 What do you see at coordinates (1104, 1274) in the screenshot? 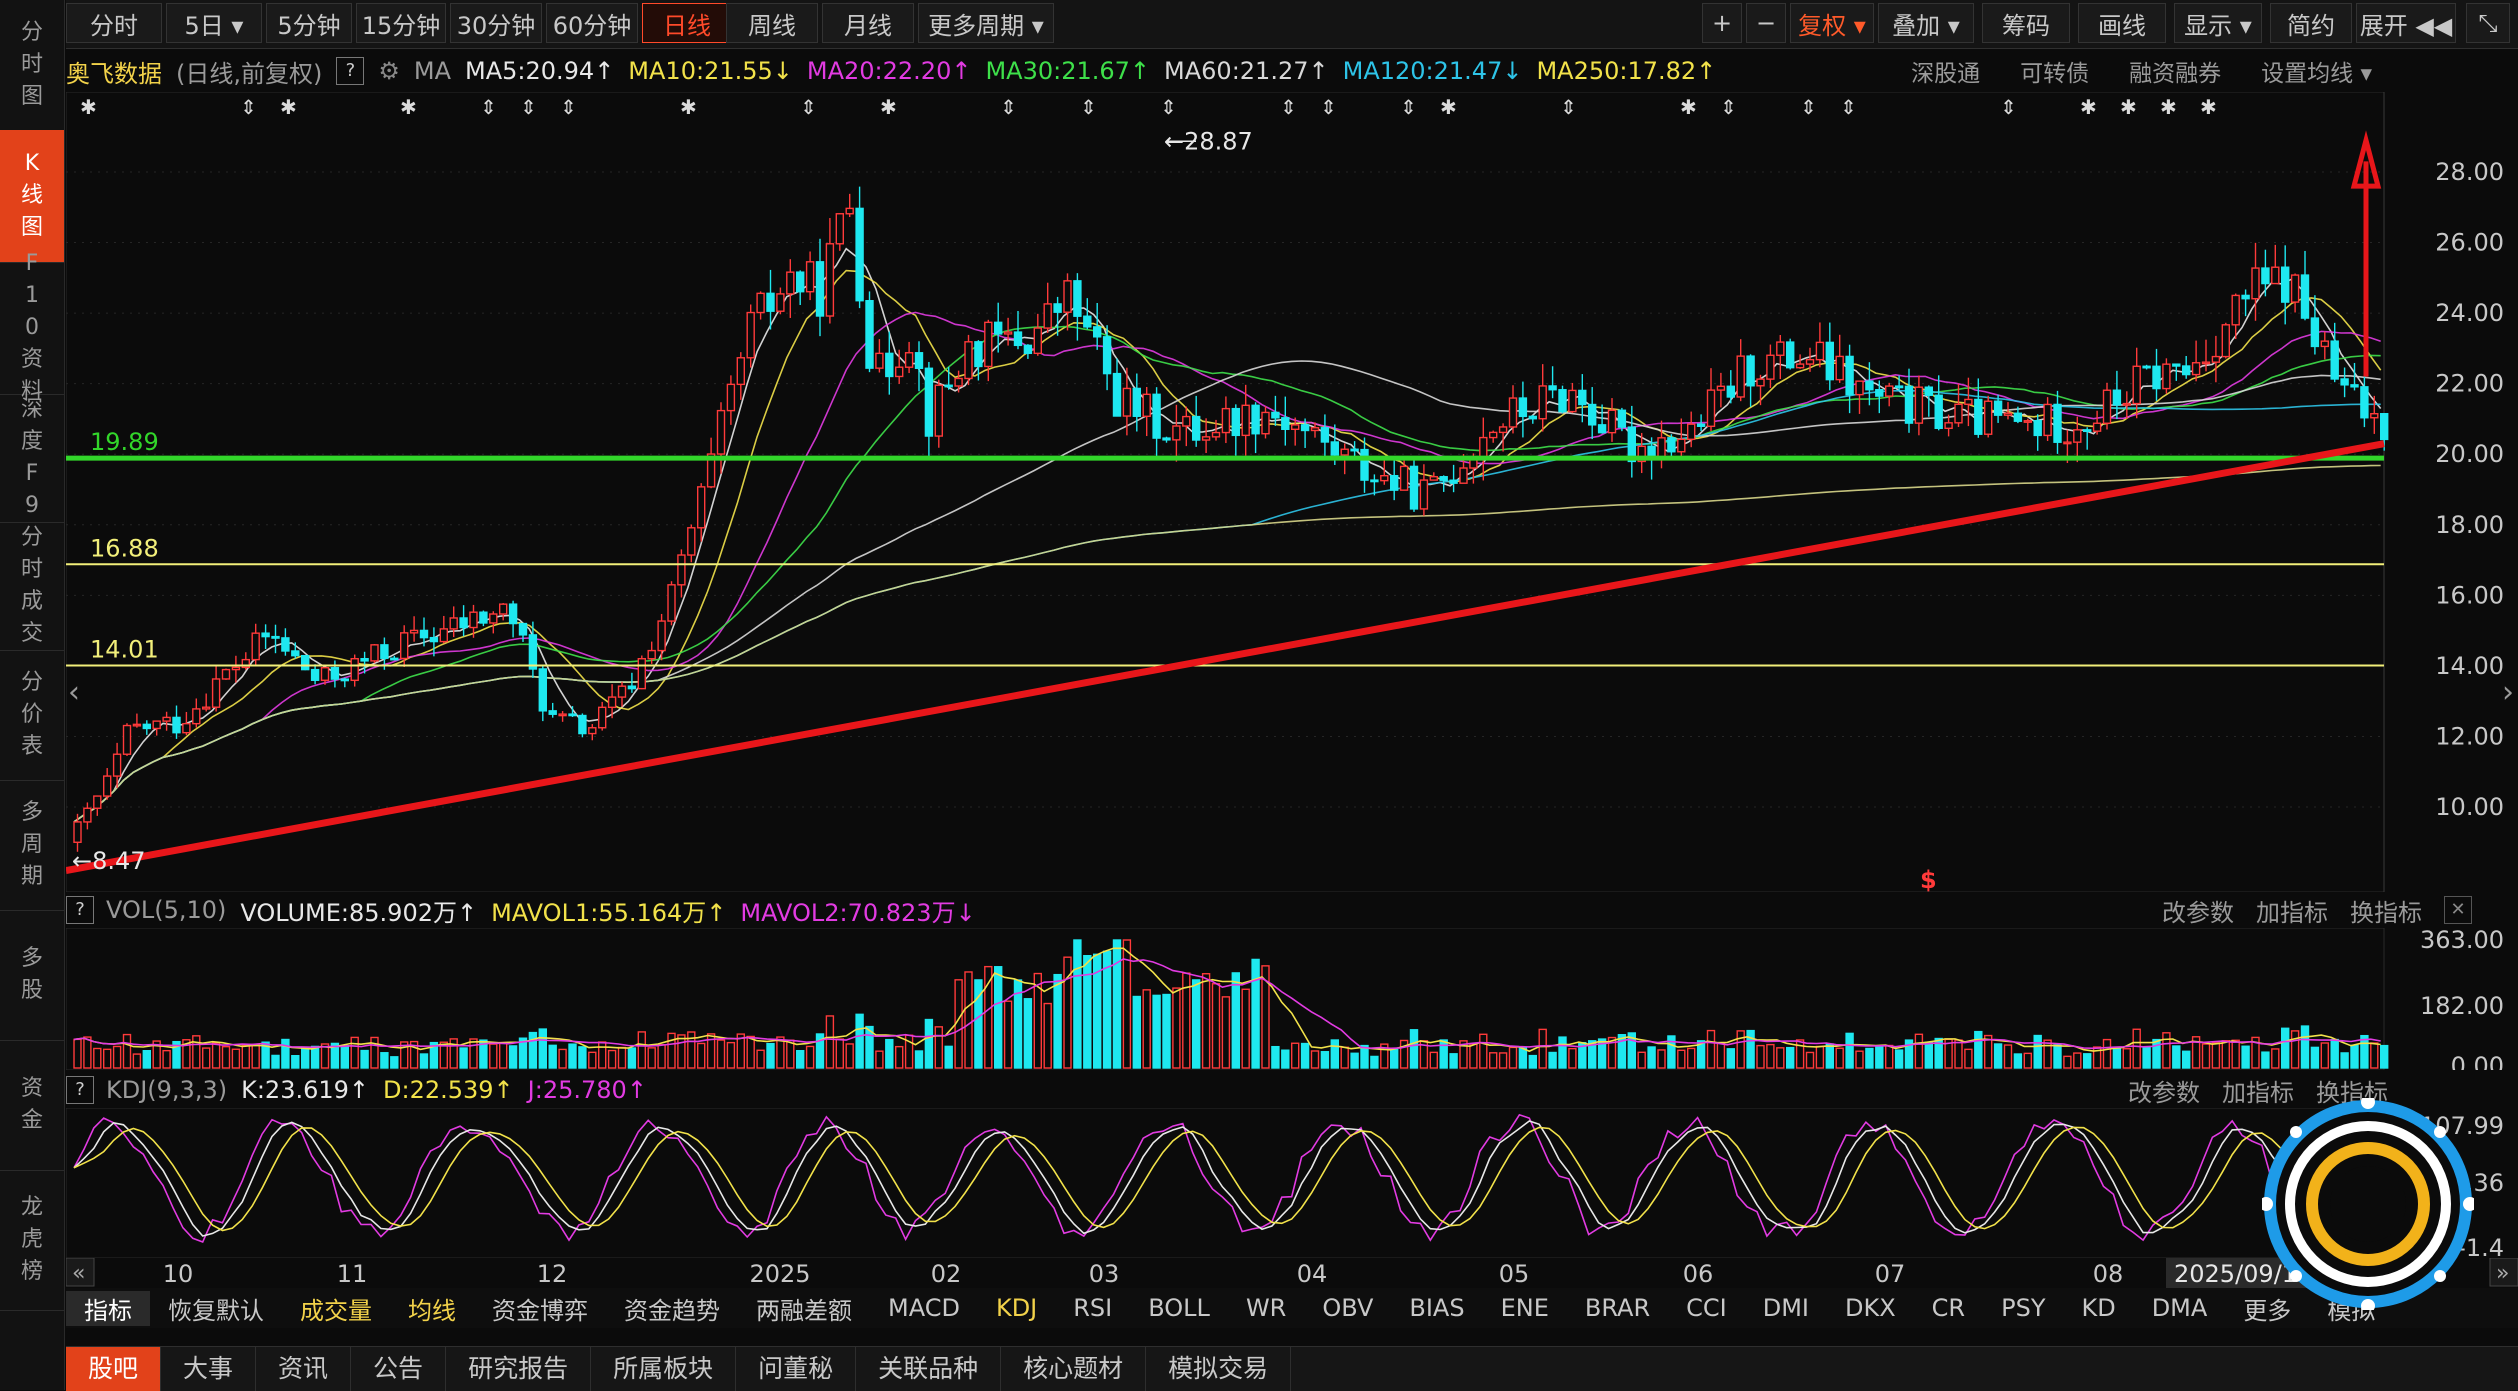
I see `x-tick-label: 03` at bounding box center [1104, 1274].